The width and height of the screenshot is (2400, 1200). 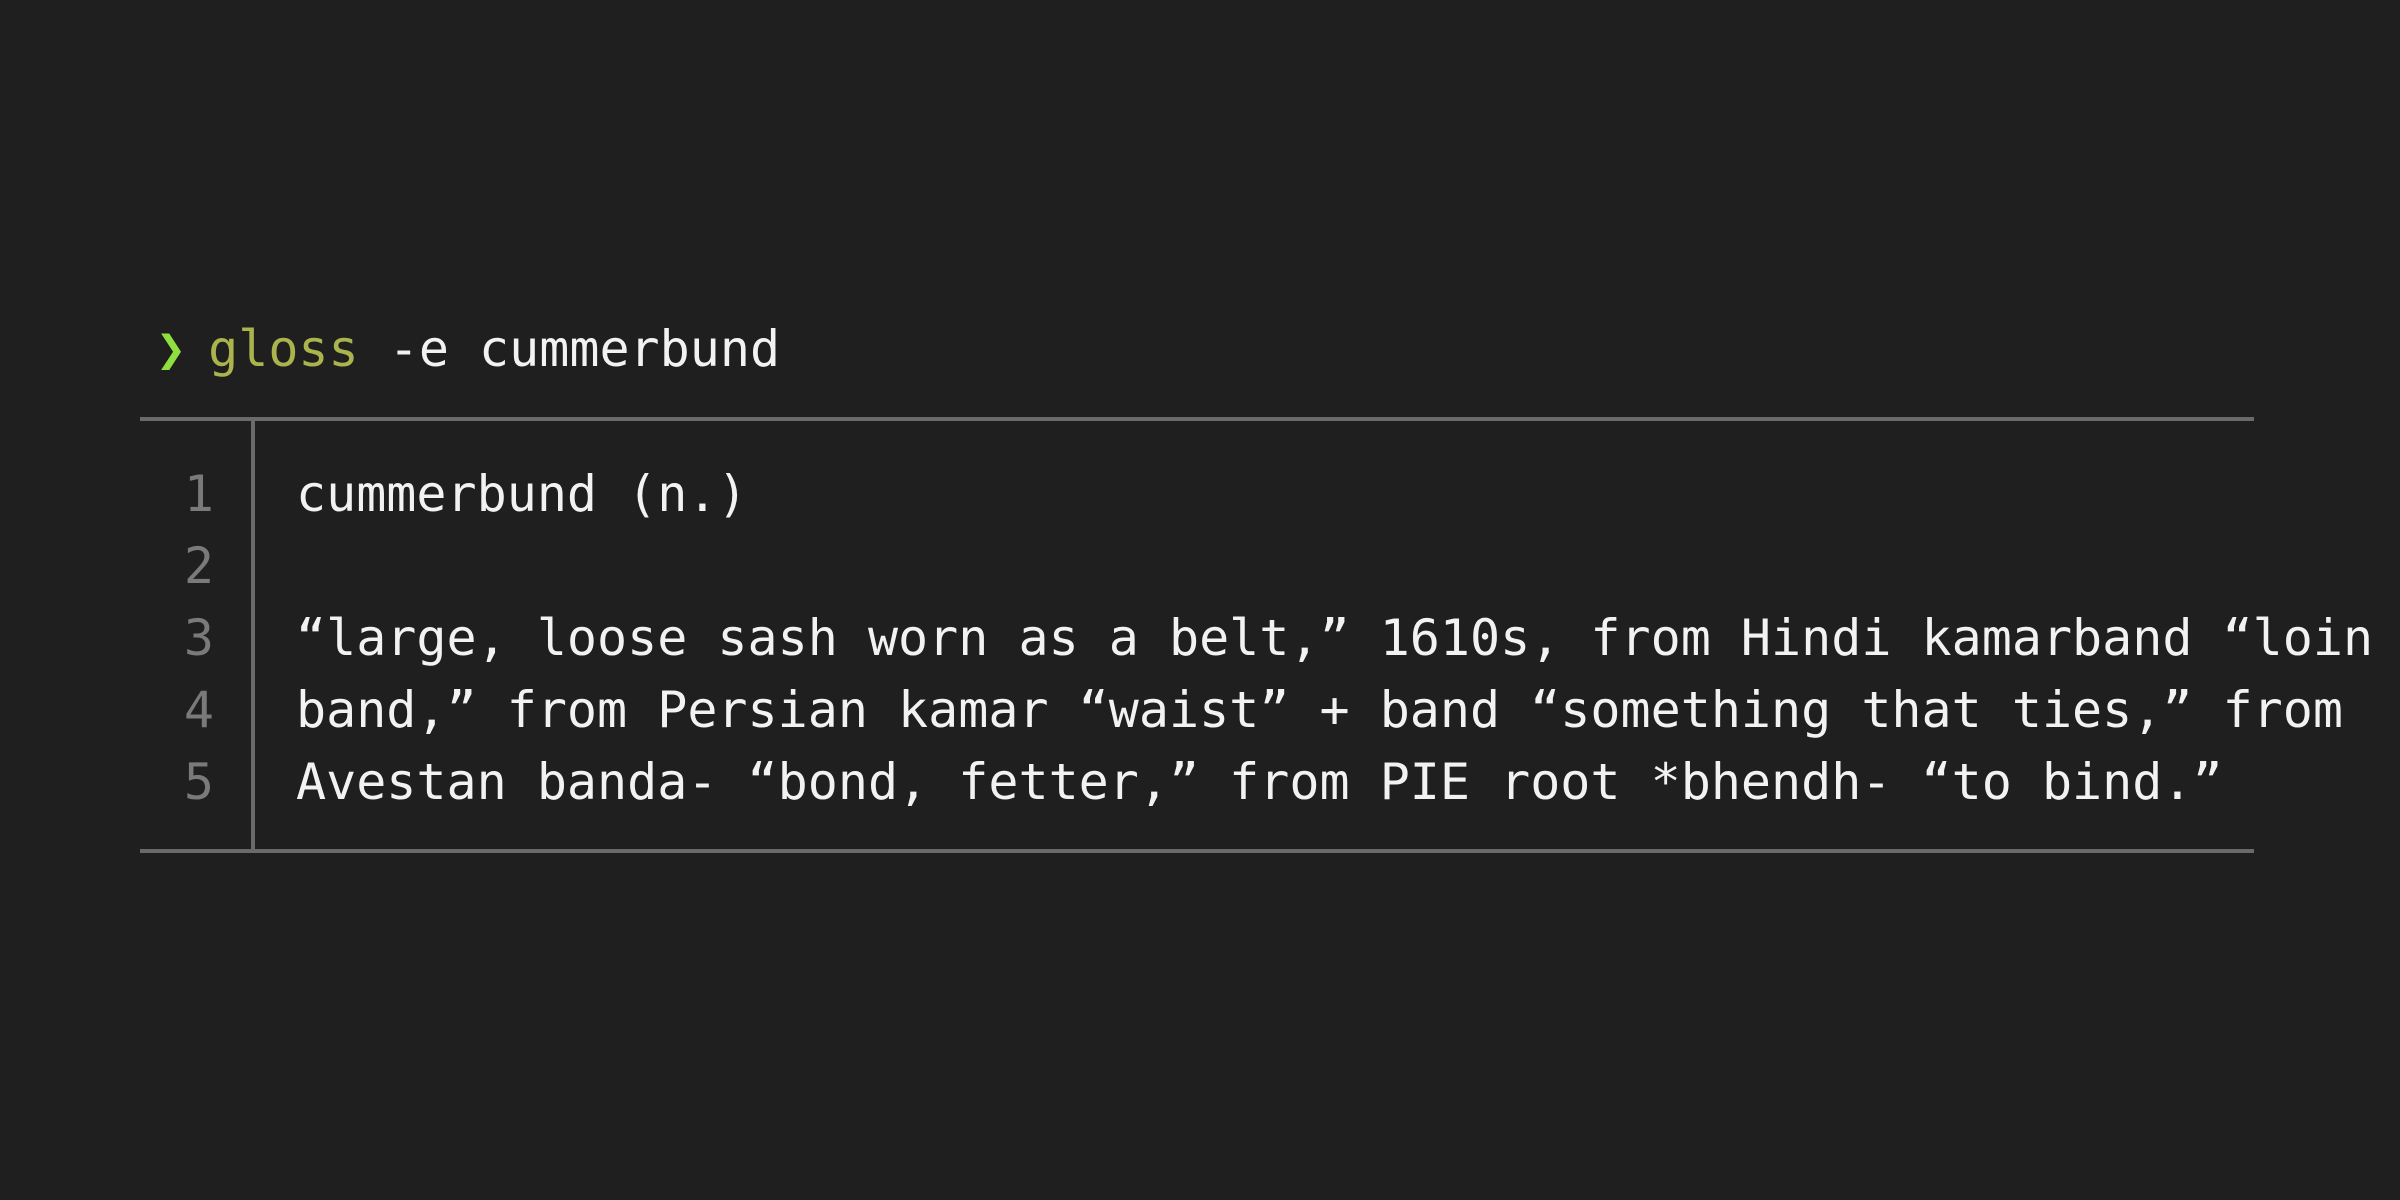 What do you see at coordinates (1271, 566) in the screenshot?
I see `output-line-blank` at bounding box center [1271, 566].